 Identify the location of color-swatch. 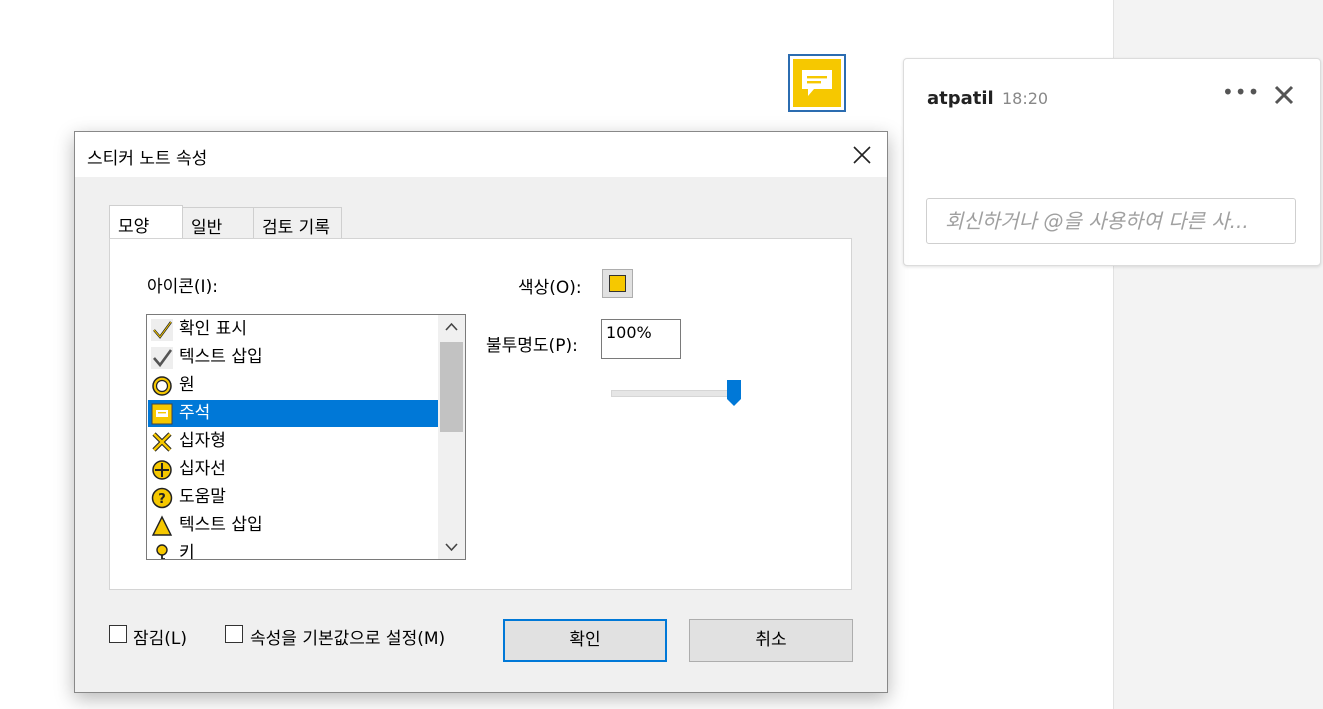
(617, 283).